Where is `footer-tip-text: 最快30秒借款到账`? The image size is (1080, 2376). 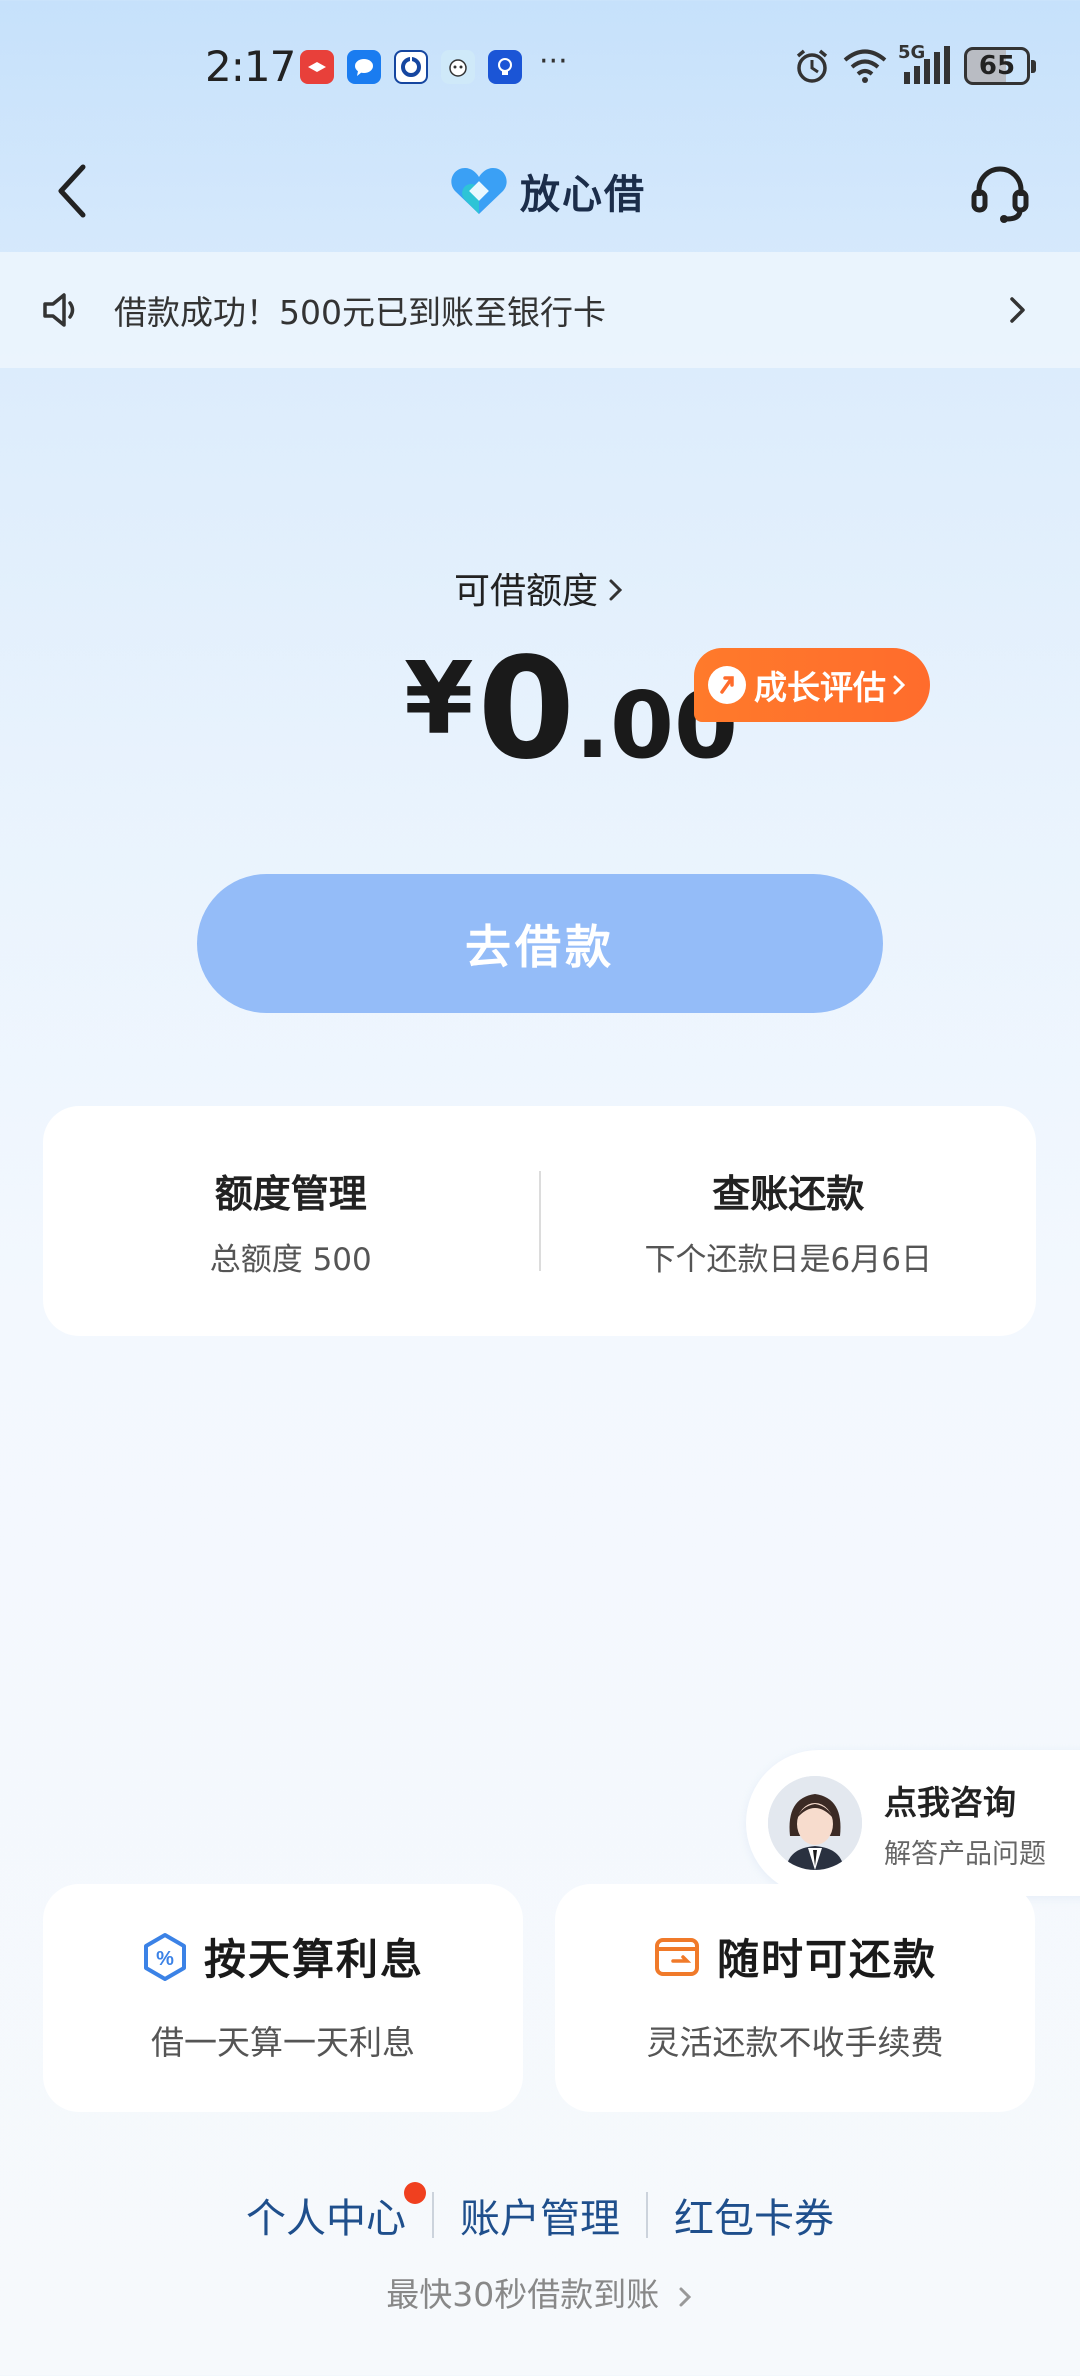
footer-tip-text: 最快30秒借款到账 is located at coordinates (523, 2294).